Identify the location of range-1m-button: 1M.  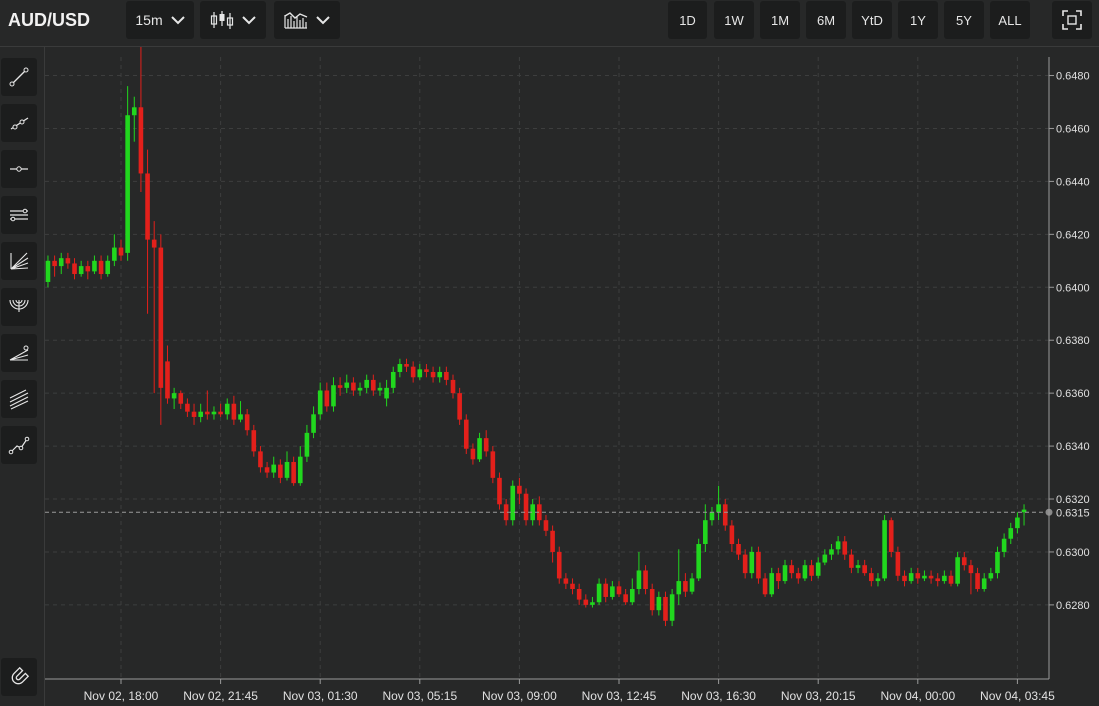
(780, 20).